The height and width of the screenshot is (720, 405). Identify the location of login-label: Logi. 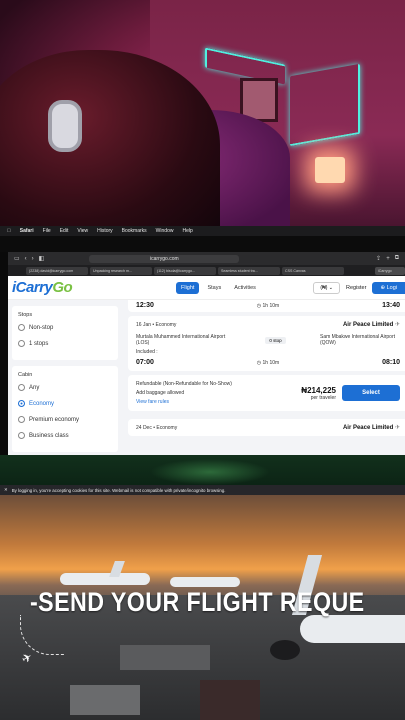
(391, 288).